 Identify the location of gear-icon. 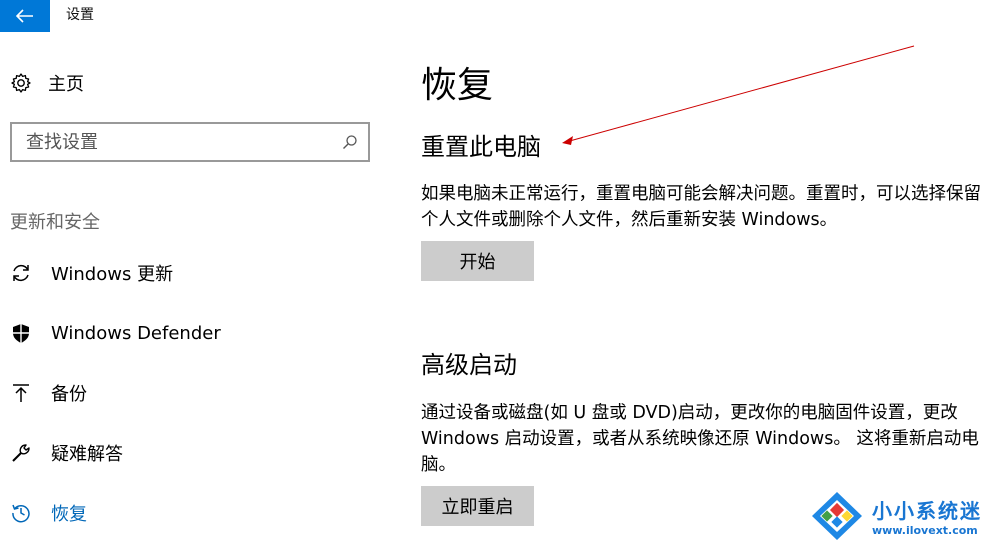
(21, 83).